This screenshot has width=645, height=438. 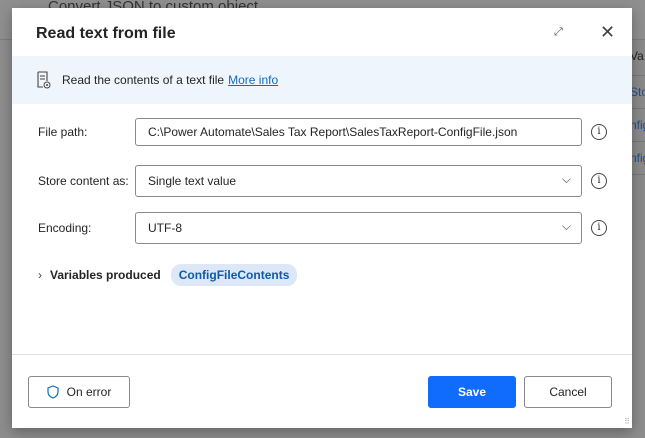 What do you see at coordinates (607, 32) in the screenshot?
I see `close-icon: ✕` at bounding box center [607, 32].